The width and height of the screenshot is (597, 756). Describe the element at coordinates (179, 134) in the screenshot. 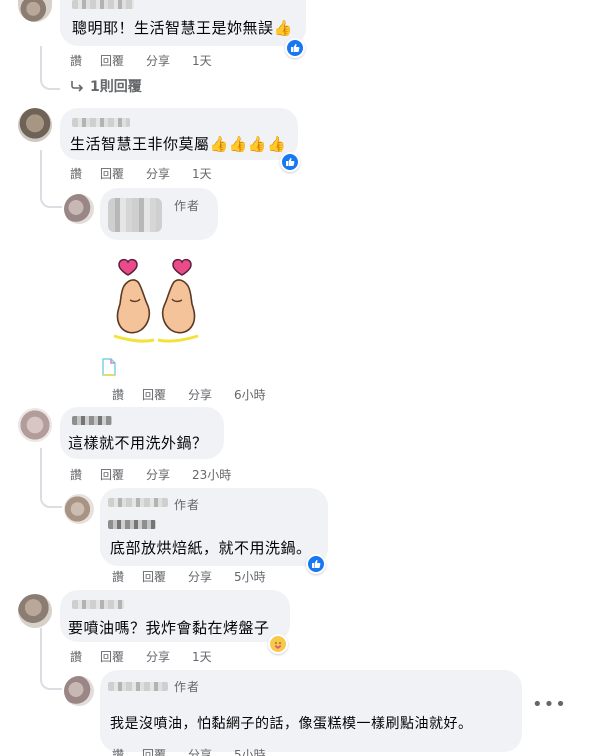

I see `comment-bubble: 生活智慧王非你莫屬👍👍👍👍` at that location.